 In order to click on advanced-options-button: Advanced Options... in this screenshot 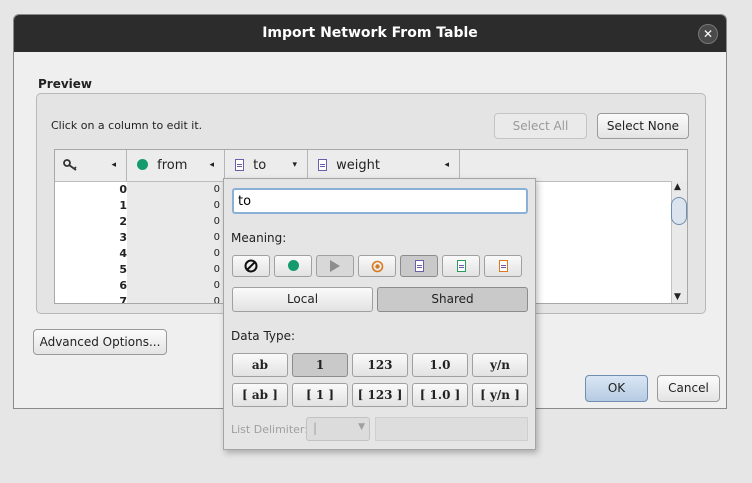, I will do `click(100, 342)`.